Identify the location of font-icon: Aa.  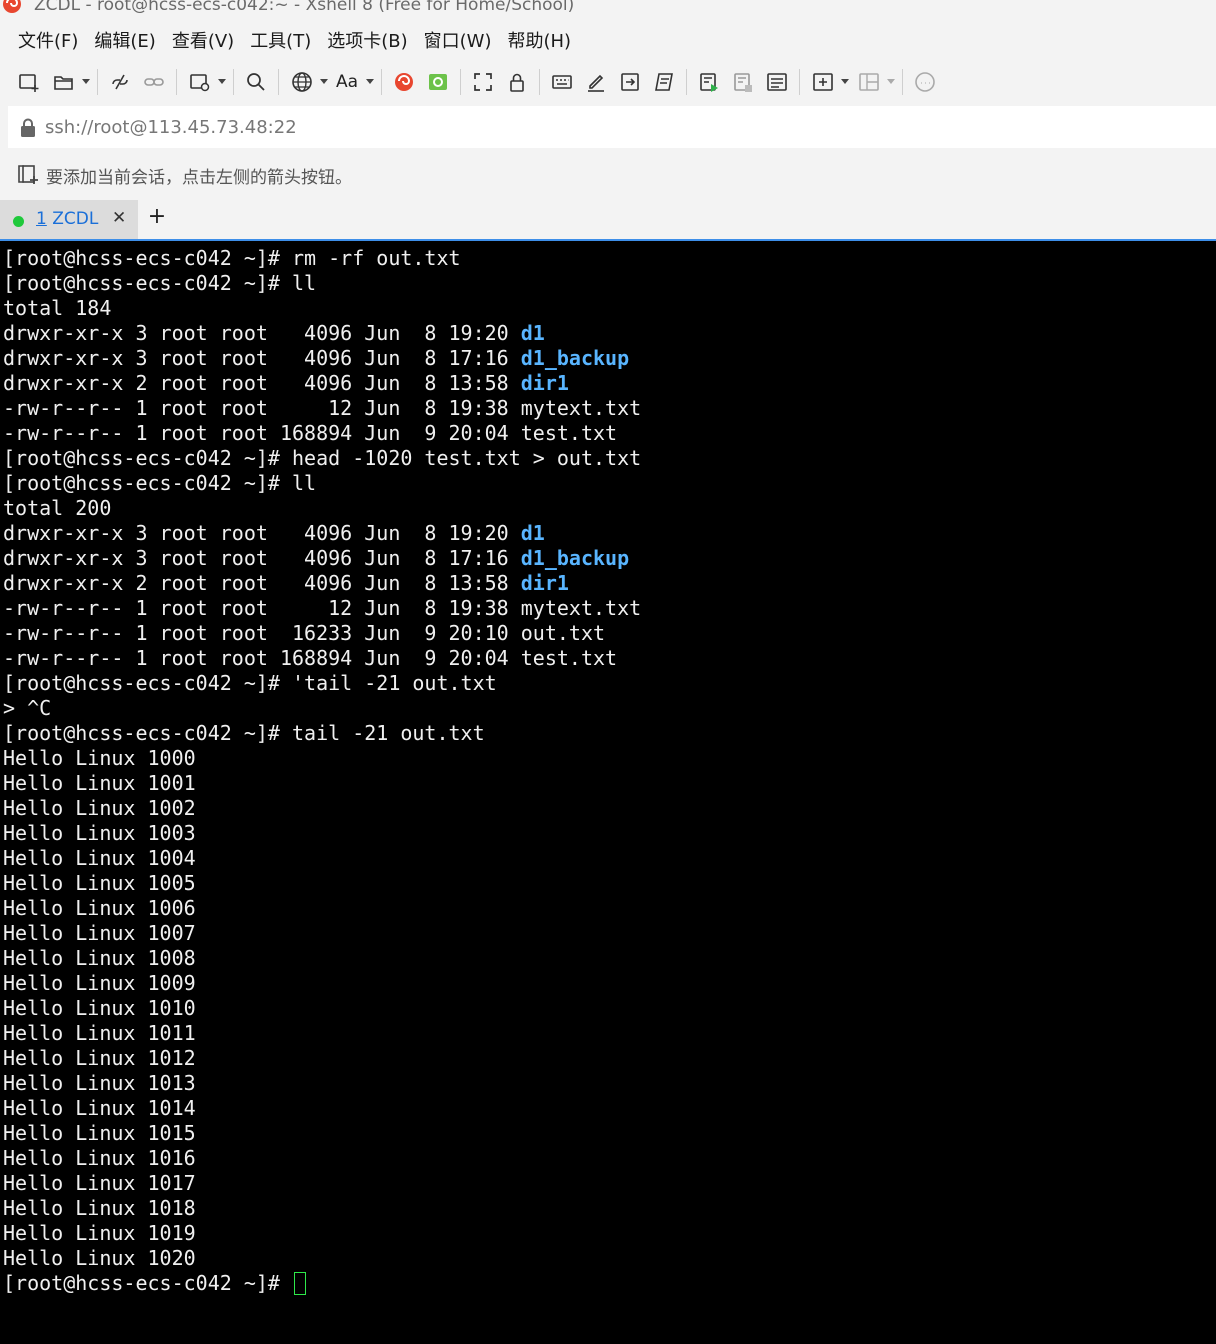
(347, 82).